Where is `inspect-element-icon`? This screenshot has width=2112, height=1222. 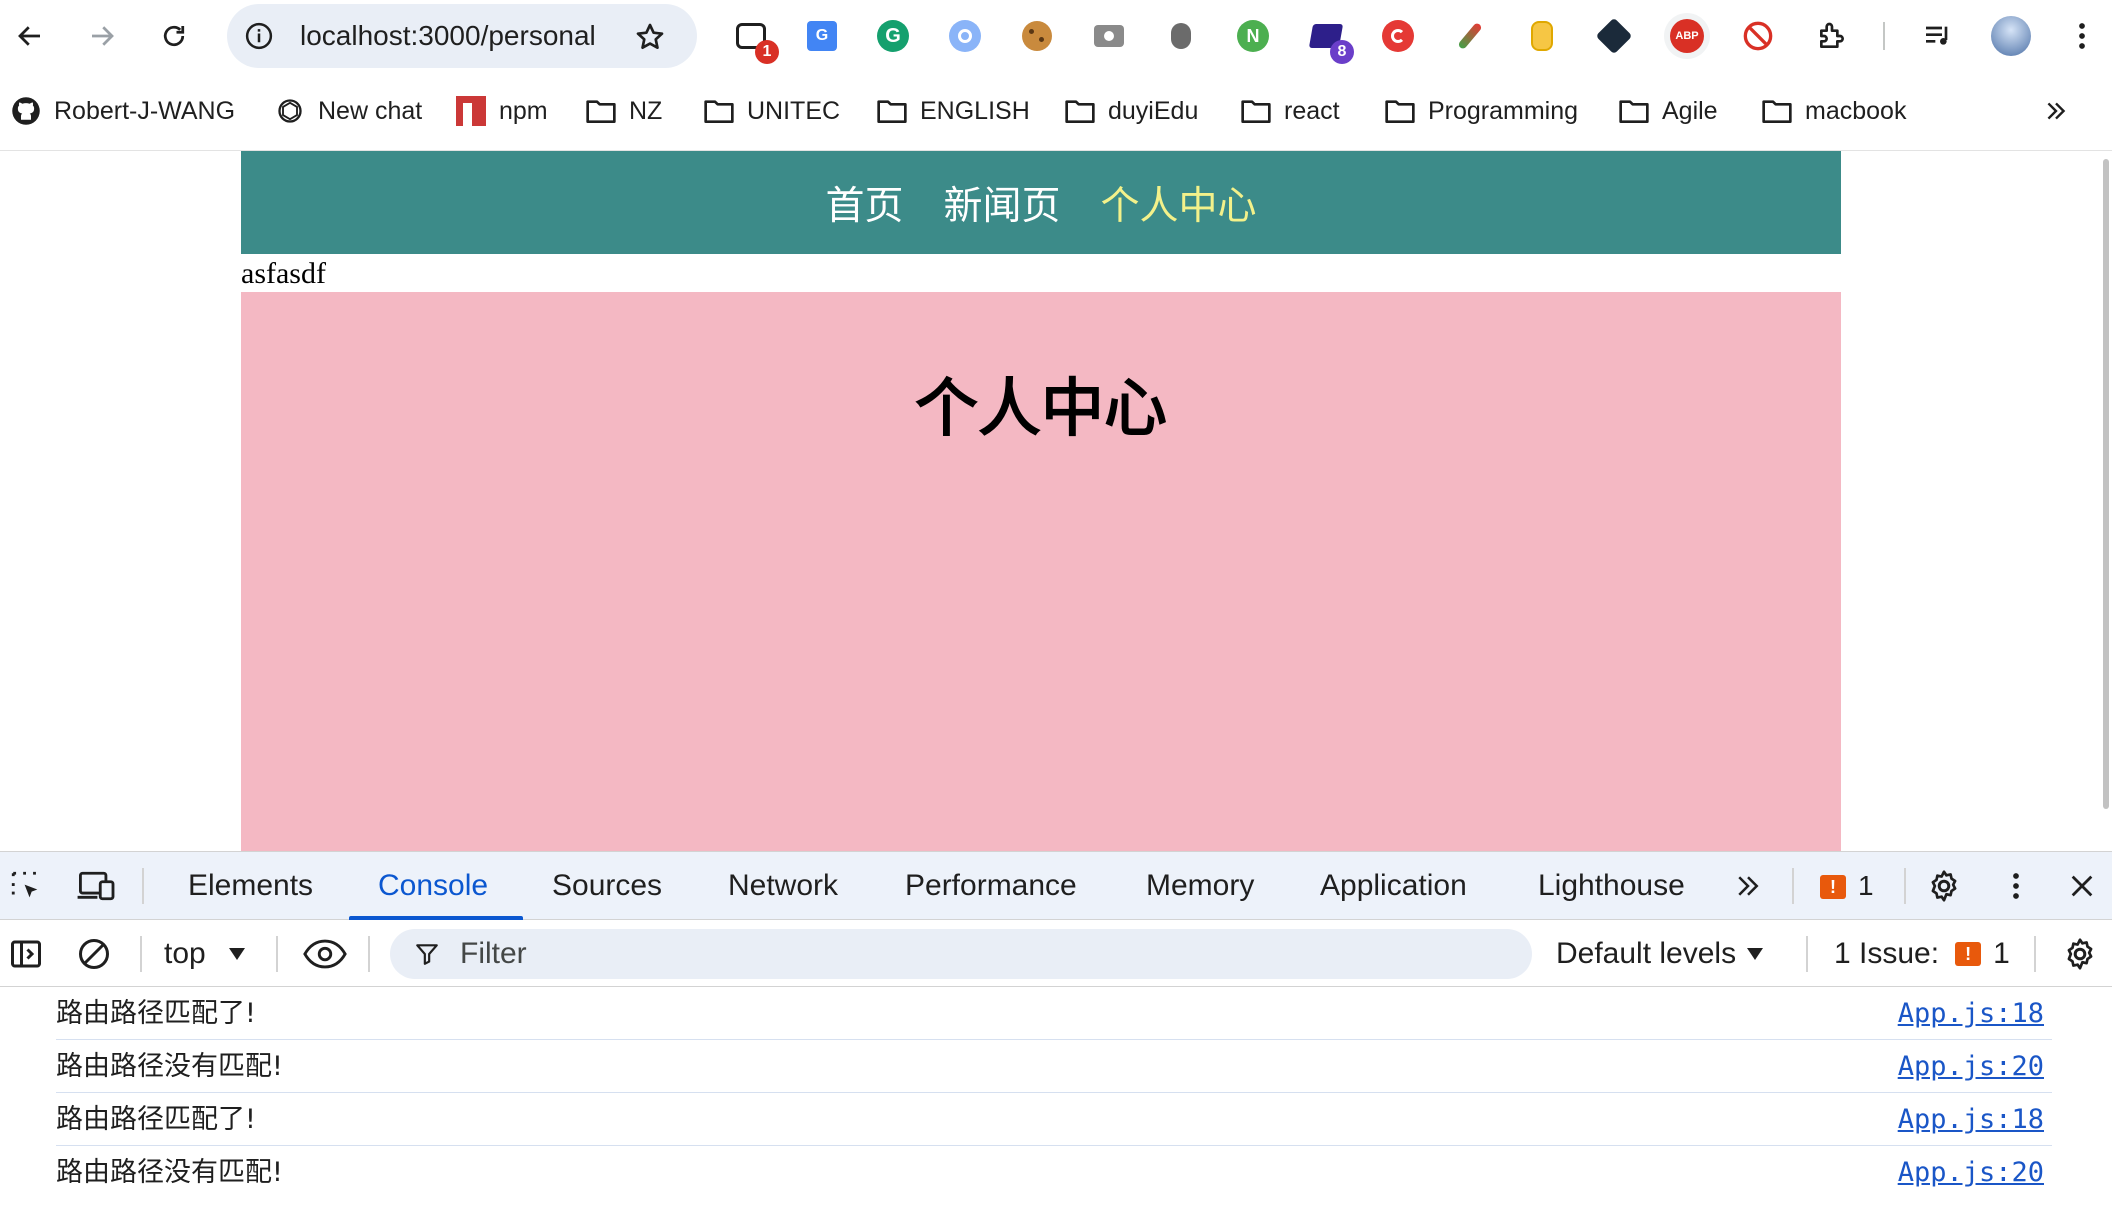
inspect-element-icon is located at coordinates (26, 886).